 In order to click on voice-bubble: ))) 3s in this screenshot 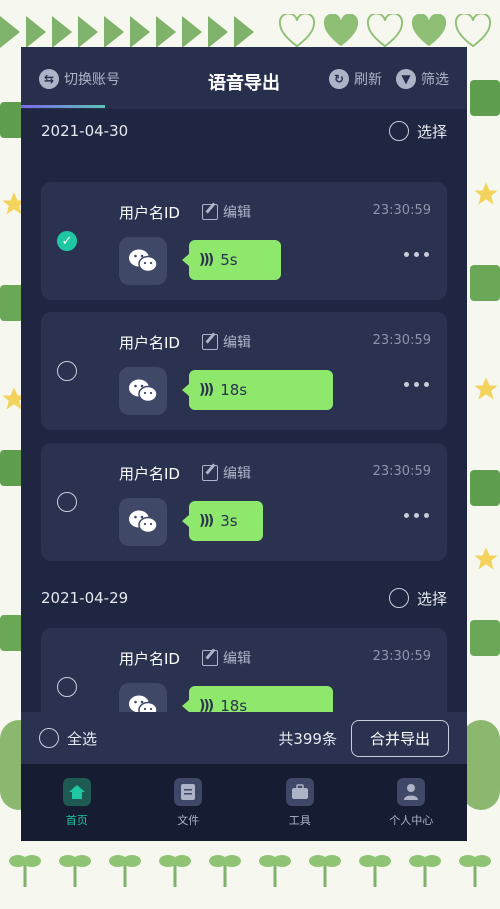, I will do `click(222, 521)`.